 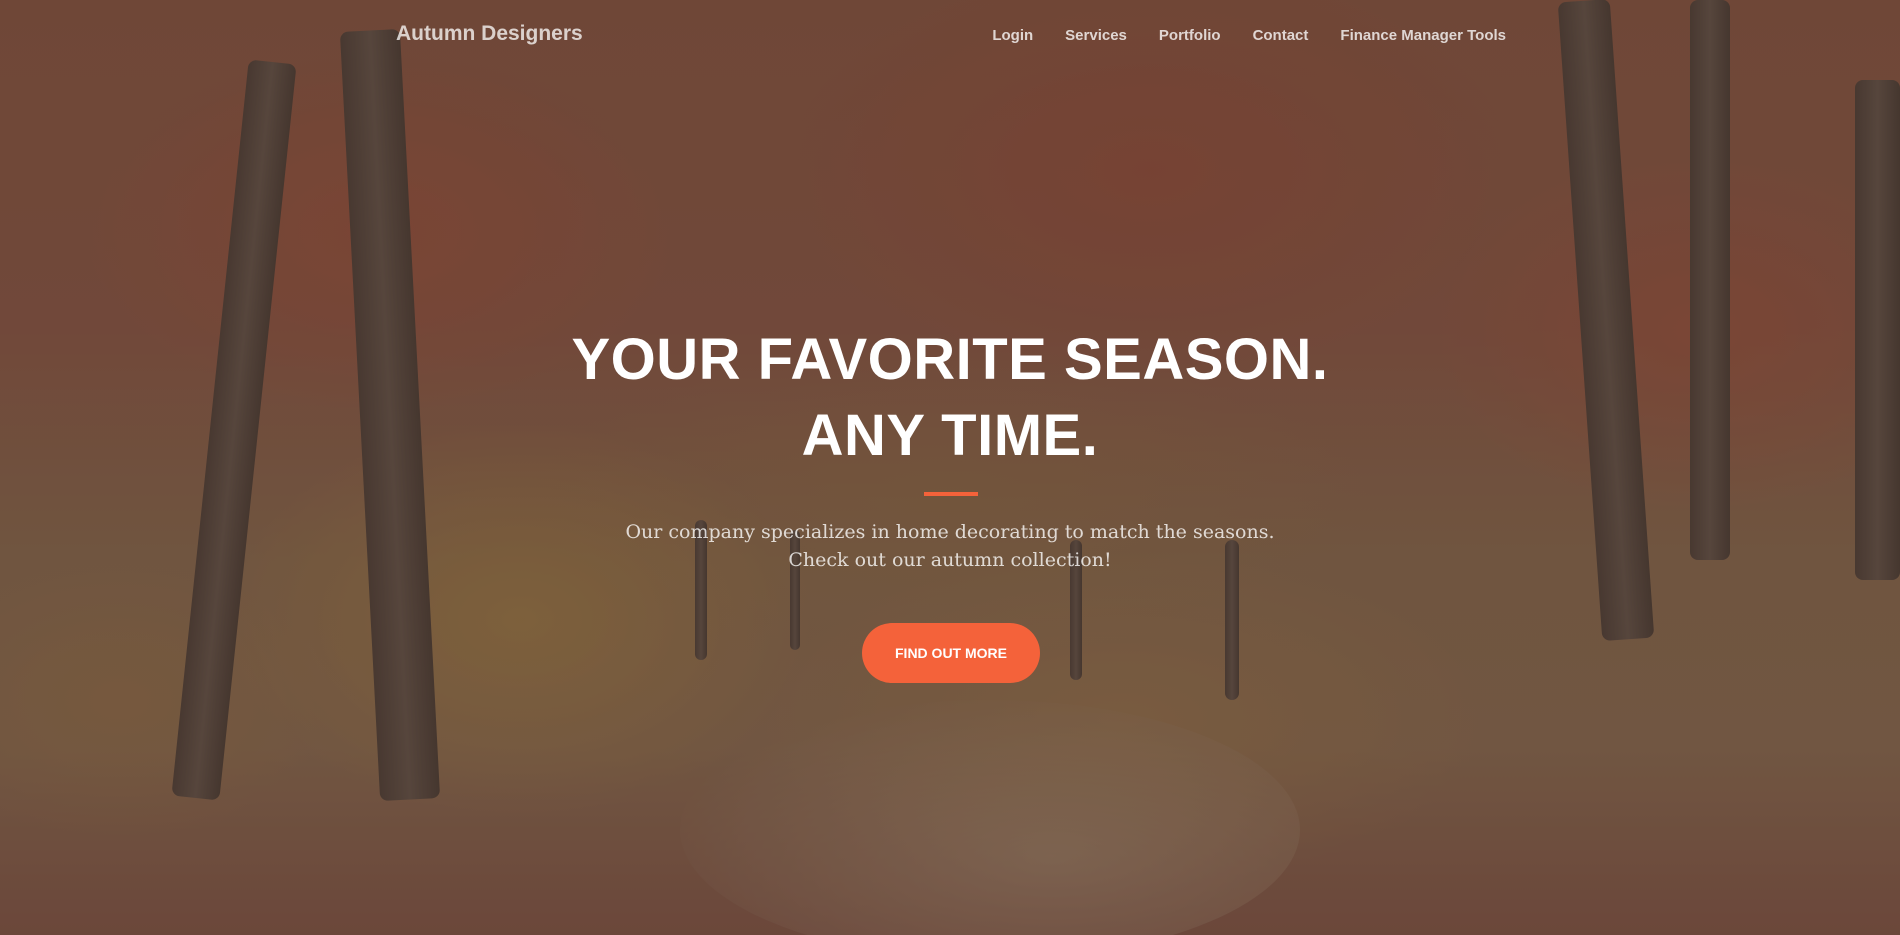 What do you see at coordinates (951, 653) in the screenshot?
I see `find-out-more-button: FIND OUT MORE` at bounding box center [951, 653].